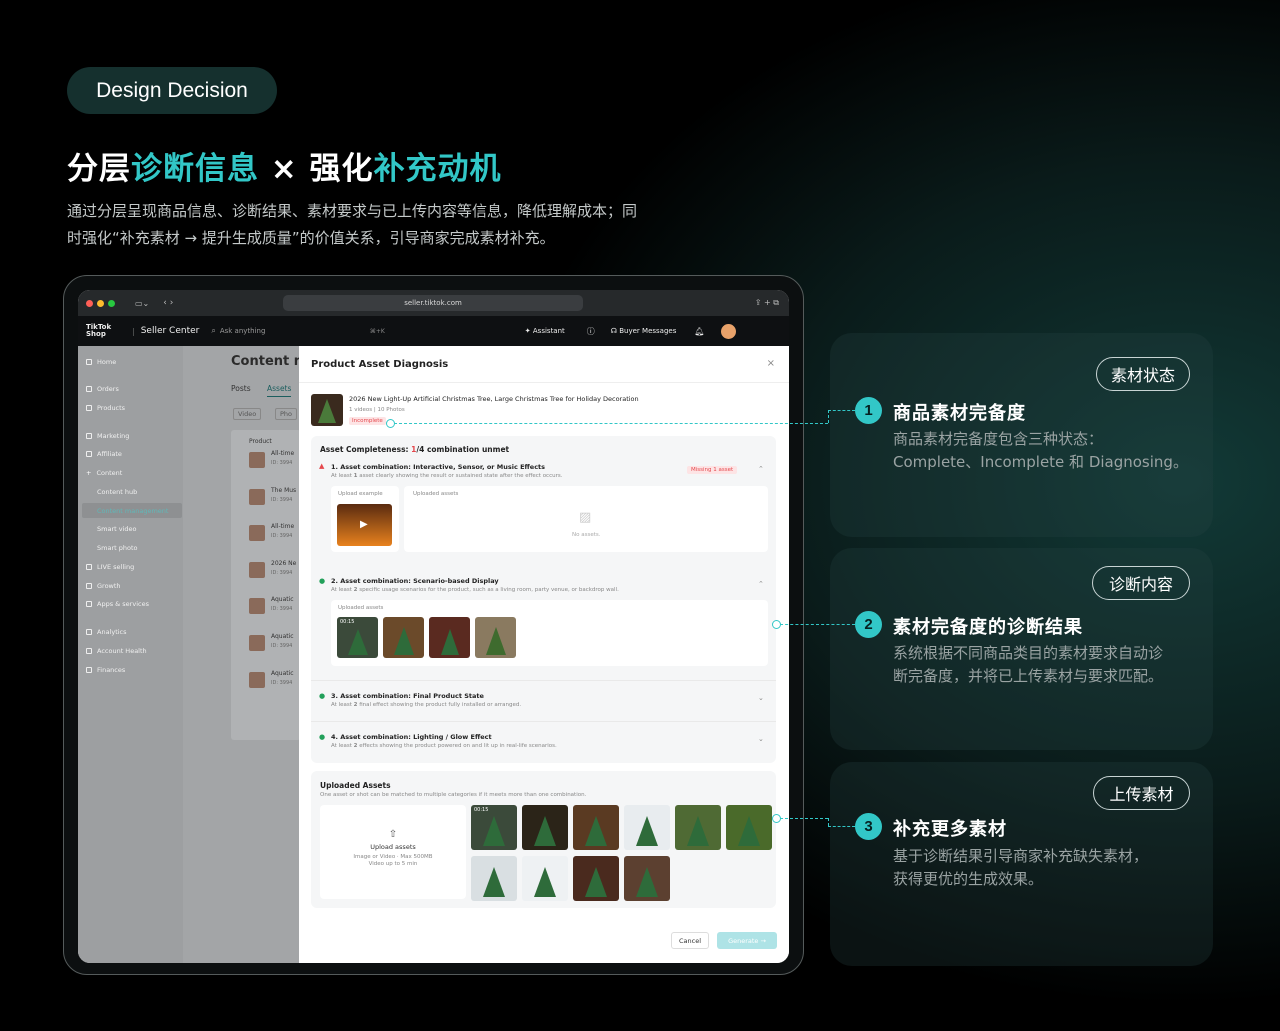 The height and width of the screenshot is (1031, 1280). I want to click on row-title: The Mus, so click(284, 490).